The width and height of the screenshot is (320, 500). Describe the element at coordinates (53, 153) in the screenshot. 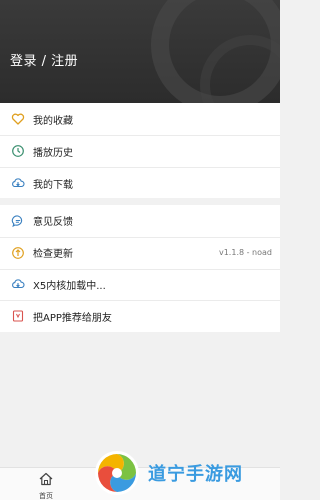

I see `menu-item-label: 播放历史` at that location.